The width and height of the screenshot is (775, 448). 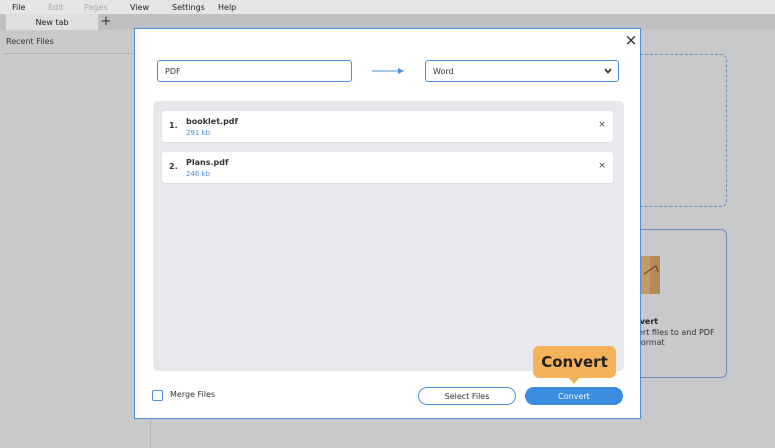 What do you see at coordinates (193, 394) in the screenshot?
I see `merge-files-label: Merge Files` at bounding box center [193, 394].